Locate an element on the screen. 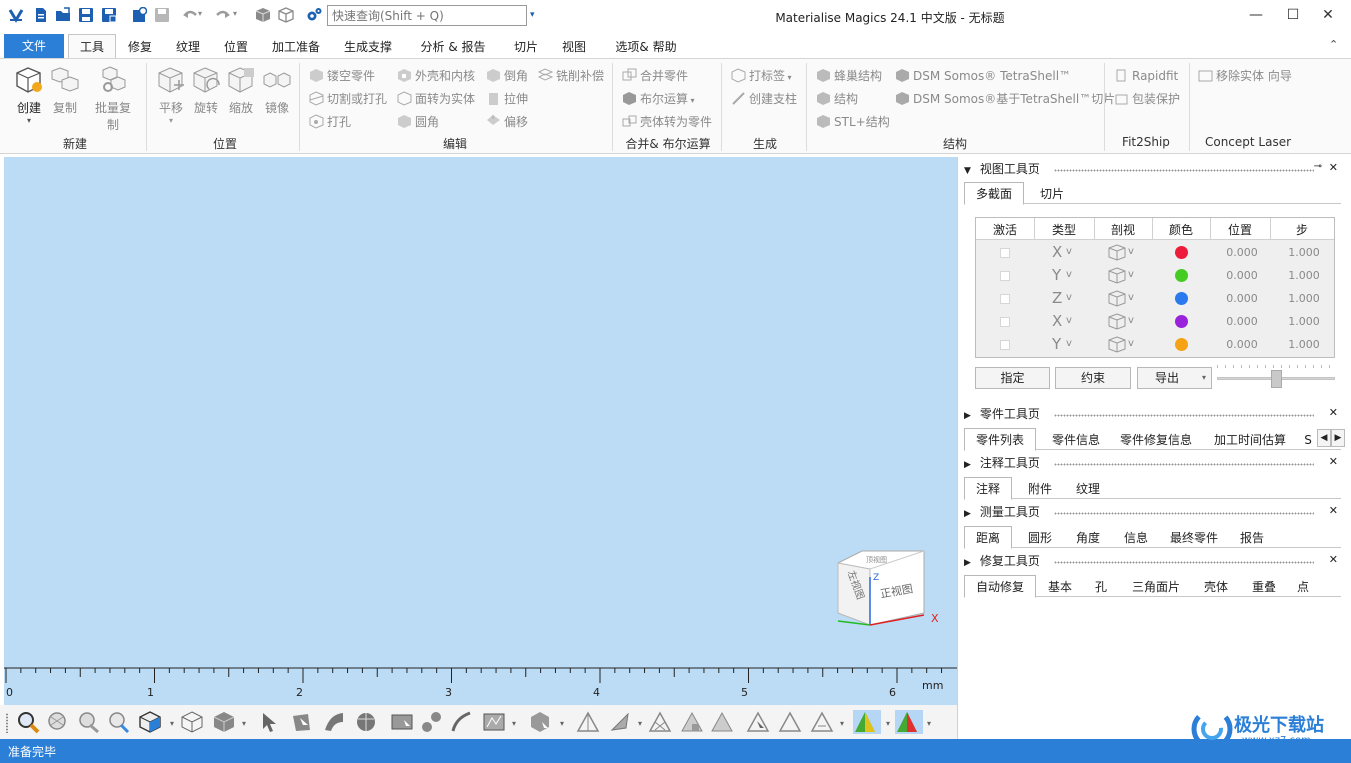  boolean-button: 布尔运算 ▾ is located at coordinates (658, 99).